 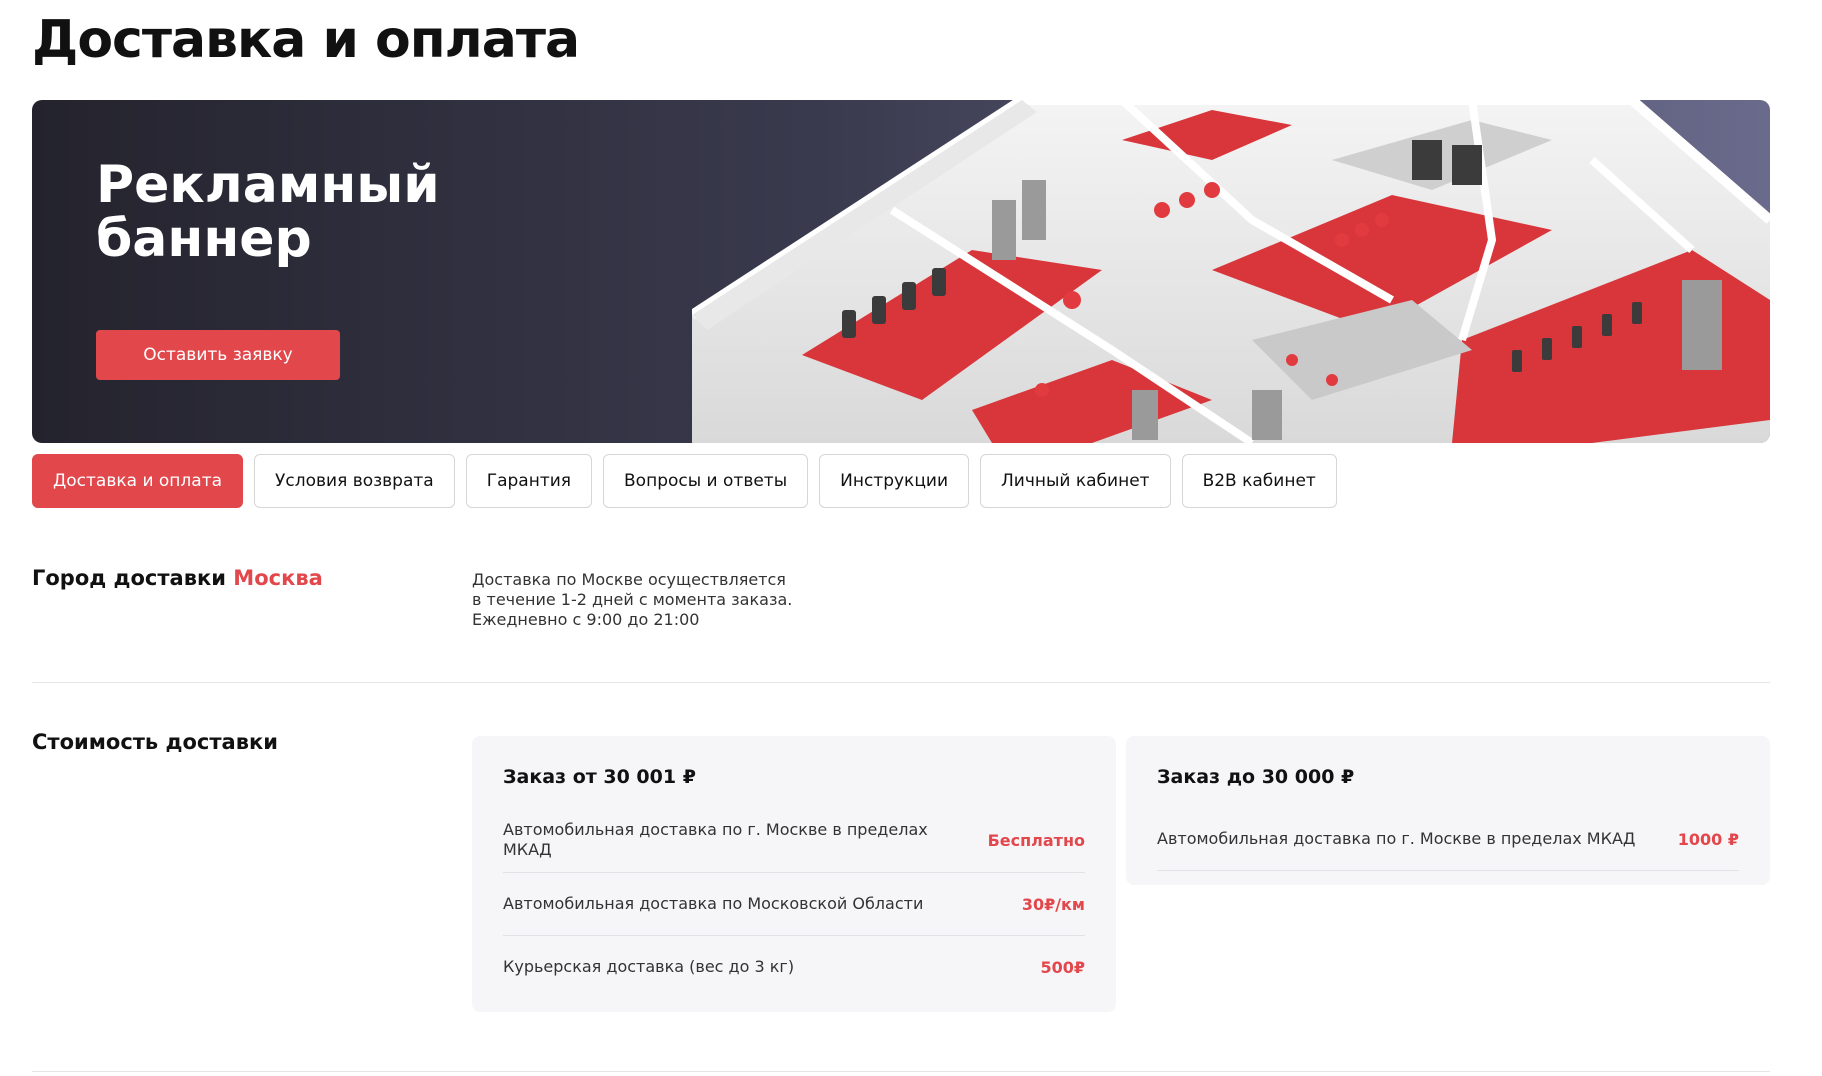 I want to click on delivery-info-line: Ежедневно с 9:00 до 21:00, so click(x=586, y=619).